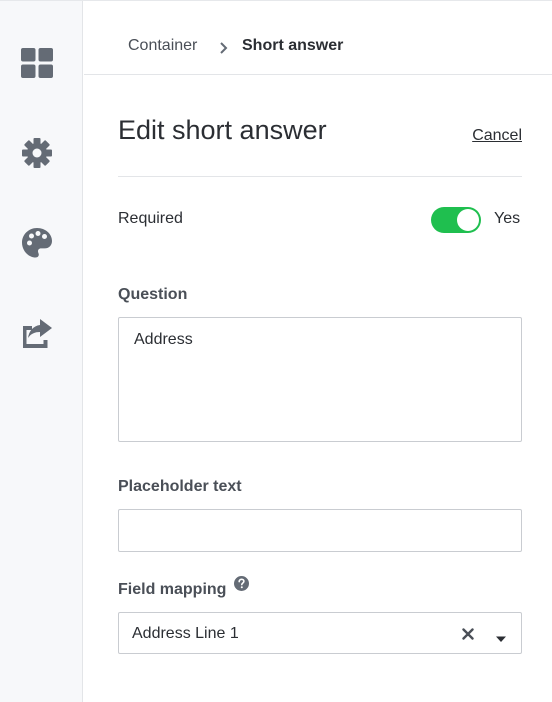 Image resolution: width=552 pixels, height=702 pixels. Describe the element at coordinates (162, 46) in the screenshot. I see `breadcrumb-container-link: Container` at that location.